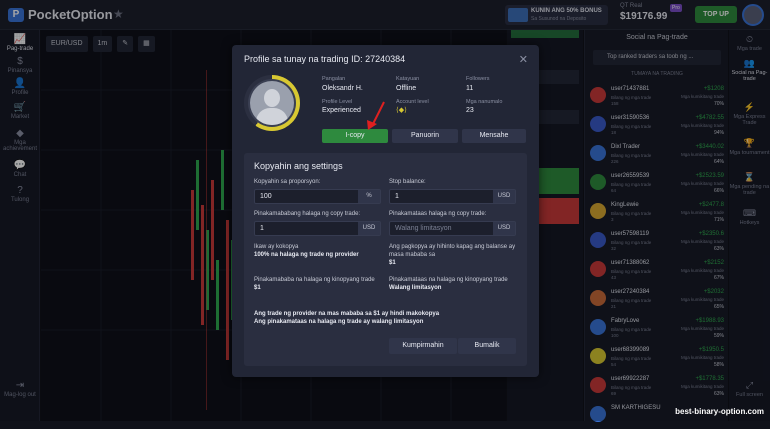  I want to click on close-icon: ✕, so click(523, 59).